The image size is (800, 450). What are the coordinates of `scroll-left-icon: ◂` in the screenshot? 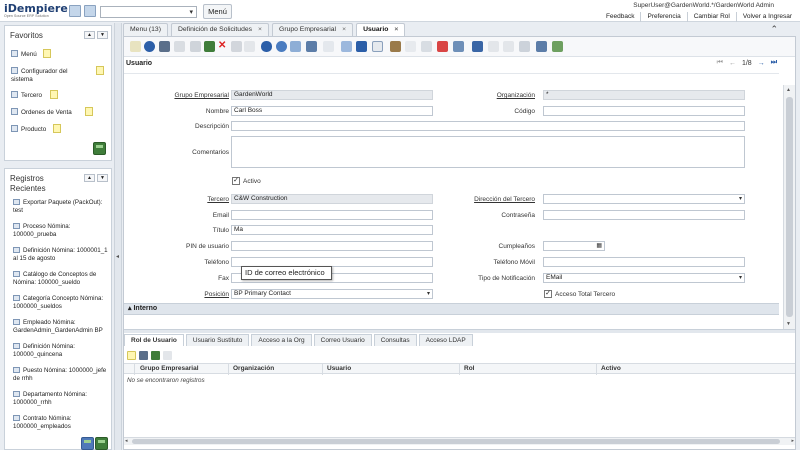 It's located at (126, 441).